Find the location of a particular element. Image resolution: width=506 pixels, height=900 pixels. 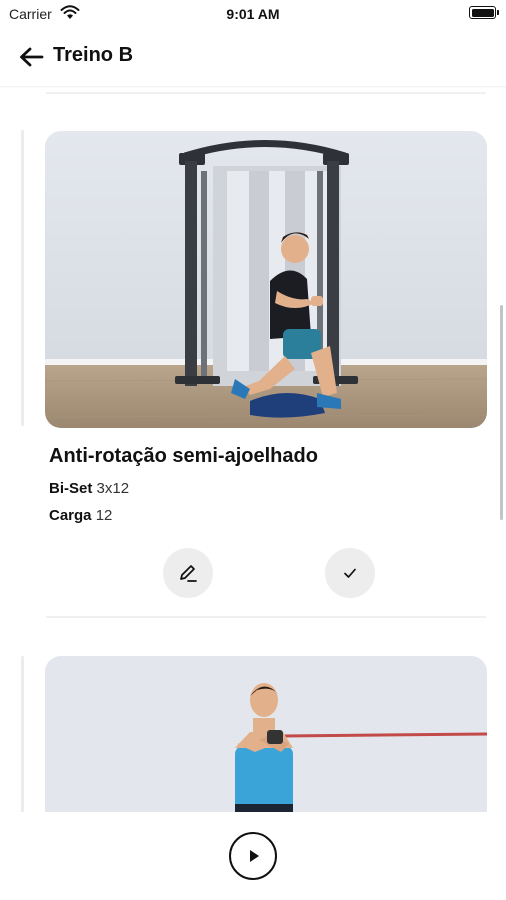

page-title: Treino B is located at coordinates (93, 55).